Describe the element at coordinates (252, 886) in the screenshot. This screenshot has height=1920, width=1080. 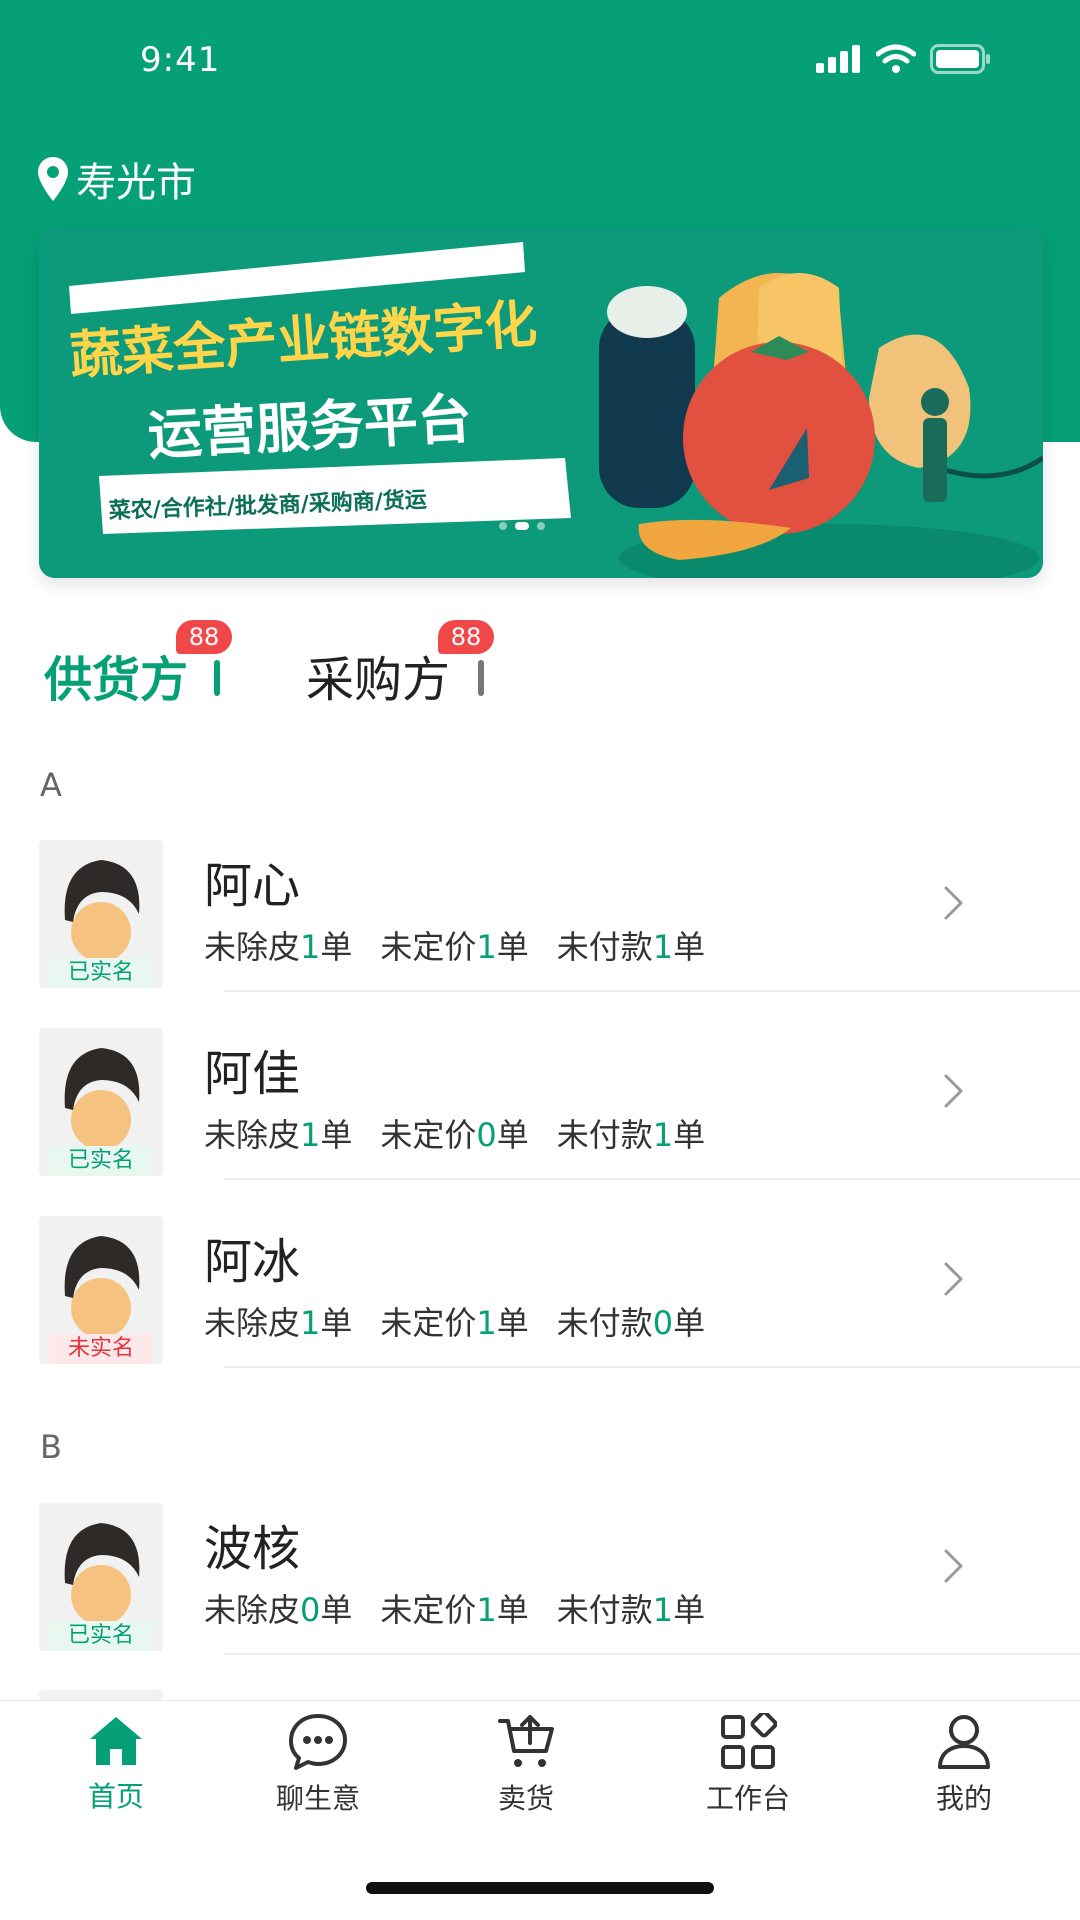
I see `contact-name: 阿心` at that location.